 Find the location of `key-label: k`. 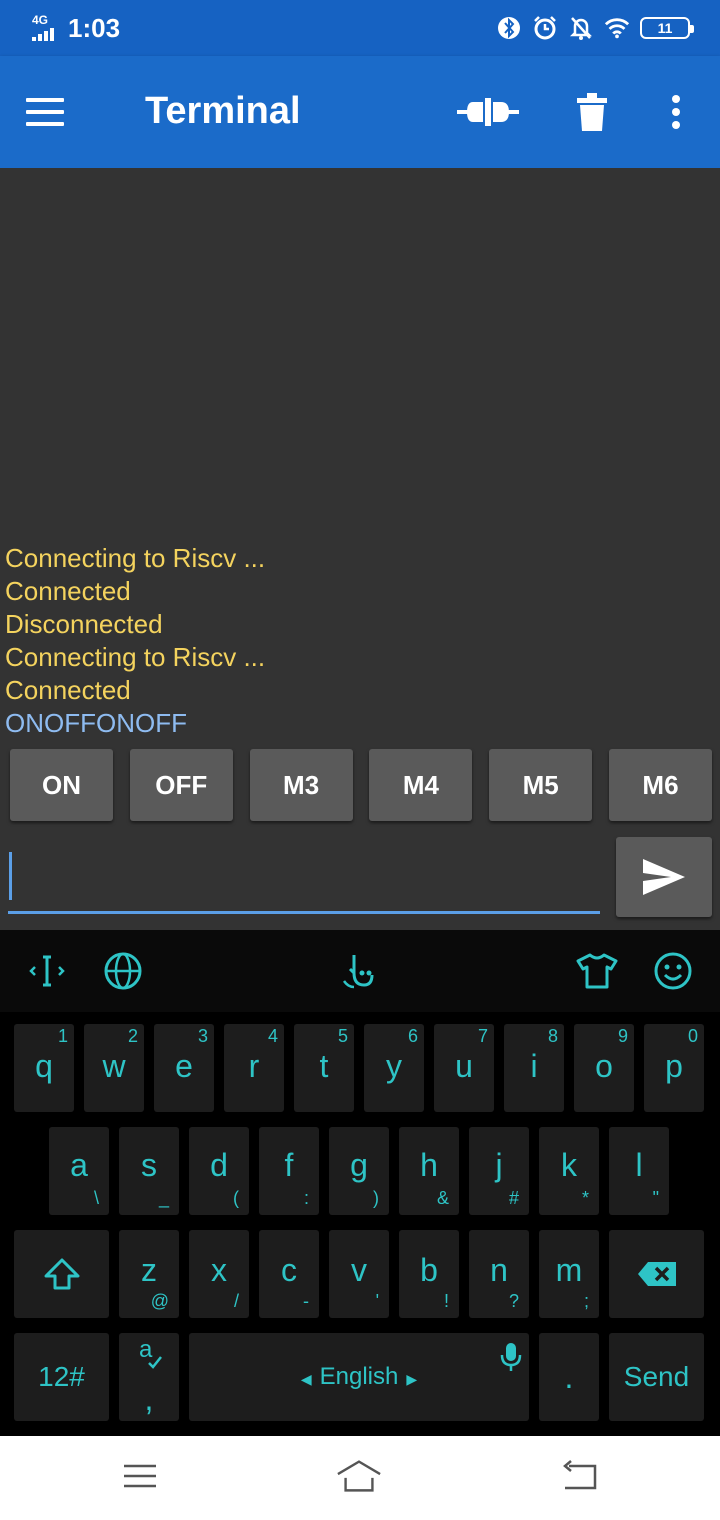

key-label: k is located at coordinates (569, 1165).